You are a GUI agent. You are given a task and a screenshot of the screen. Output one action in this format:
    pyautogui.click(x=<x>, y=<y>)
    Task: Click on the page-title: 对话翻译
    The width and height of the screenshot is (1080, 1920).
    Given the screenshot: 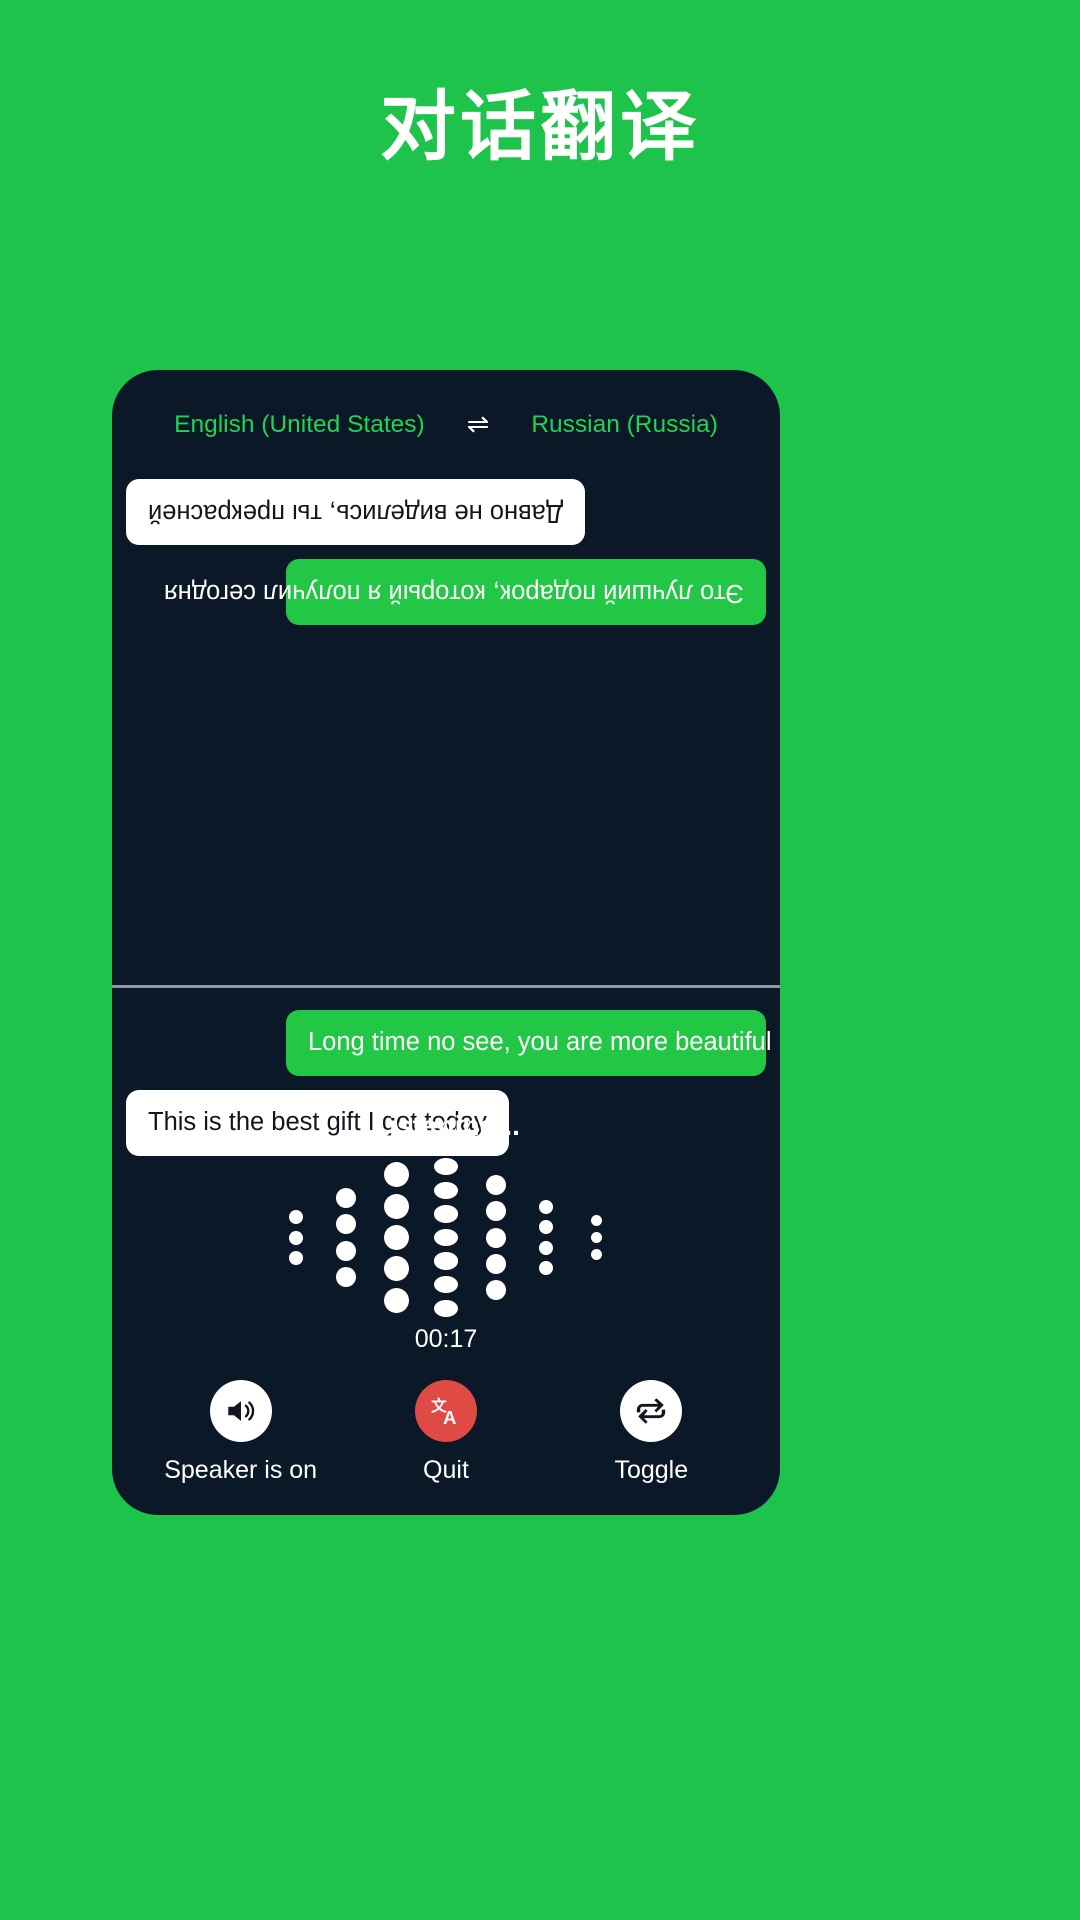 What is the action you would take?
    pyautogui.click(x=540, y=127)
    